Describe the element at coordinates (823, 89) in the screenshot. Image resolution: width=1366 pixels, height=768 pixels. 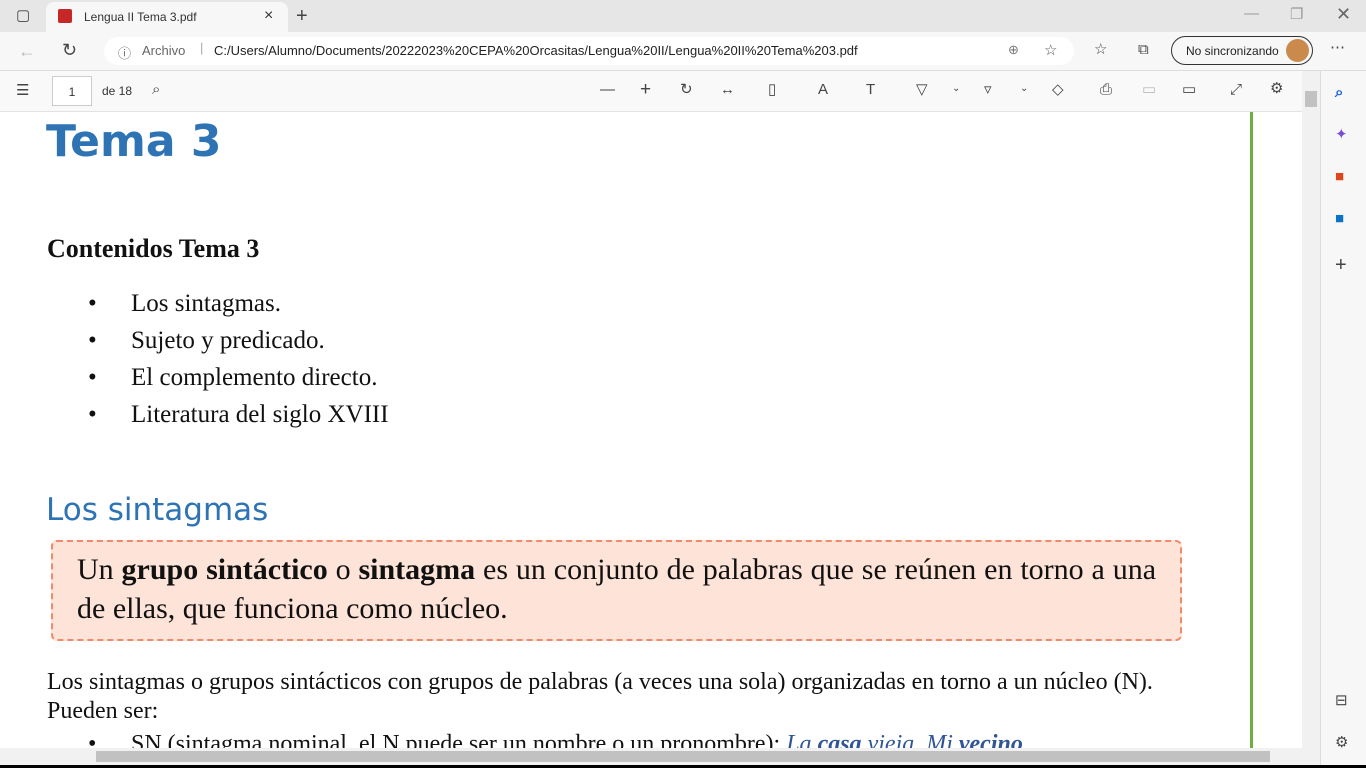
I see `read-aloud-icon: A` at that location.